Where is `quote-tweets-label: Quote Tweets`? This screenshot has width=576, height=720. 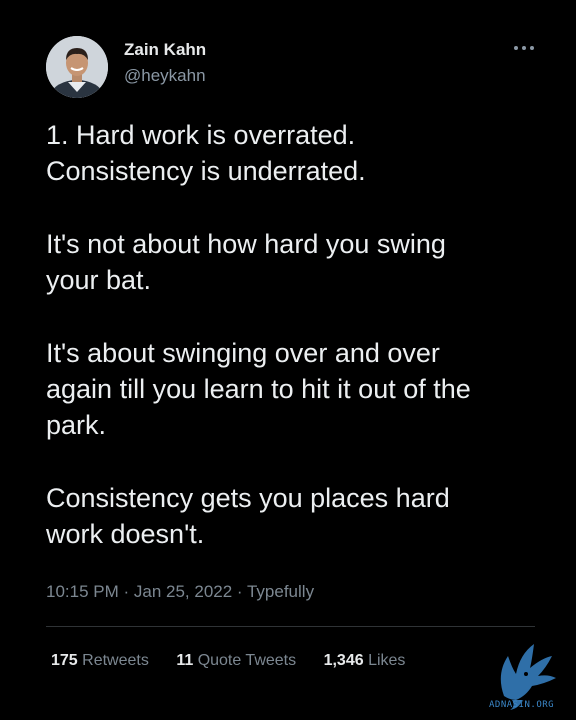
quote-tweets-label: Quote Tweets is located at coordinates (247, 660).